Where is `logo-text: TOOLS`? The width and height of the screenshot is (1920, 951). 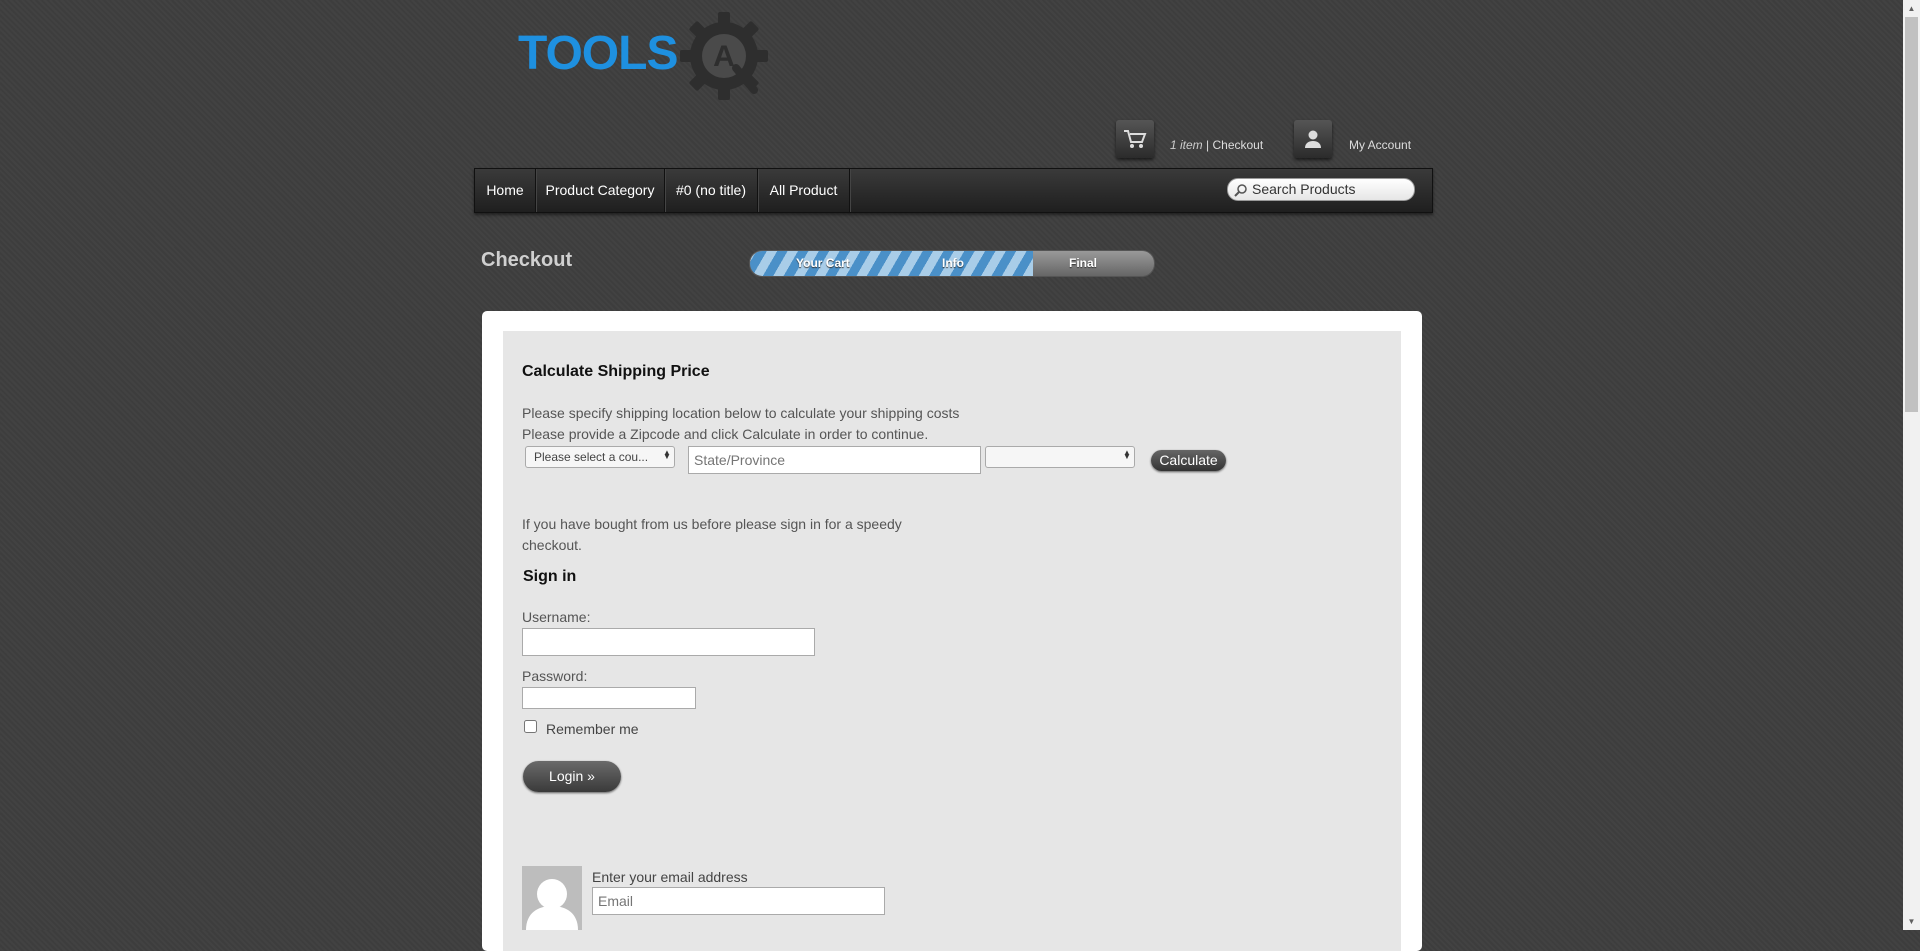
logo-text: TOOLS is located at coordinates (598, 53).